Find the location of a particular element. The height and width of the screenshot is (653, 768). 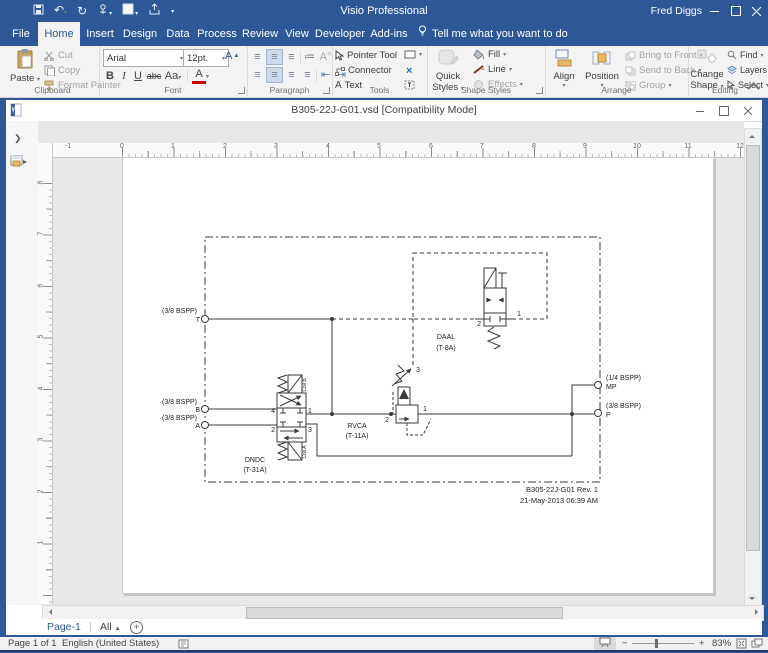

minimize-button is located at coordinates (714, 11).